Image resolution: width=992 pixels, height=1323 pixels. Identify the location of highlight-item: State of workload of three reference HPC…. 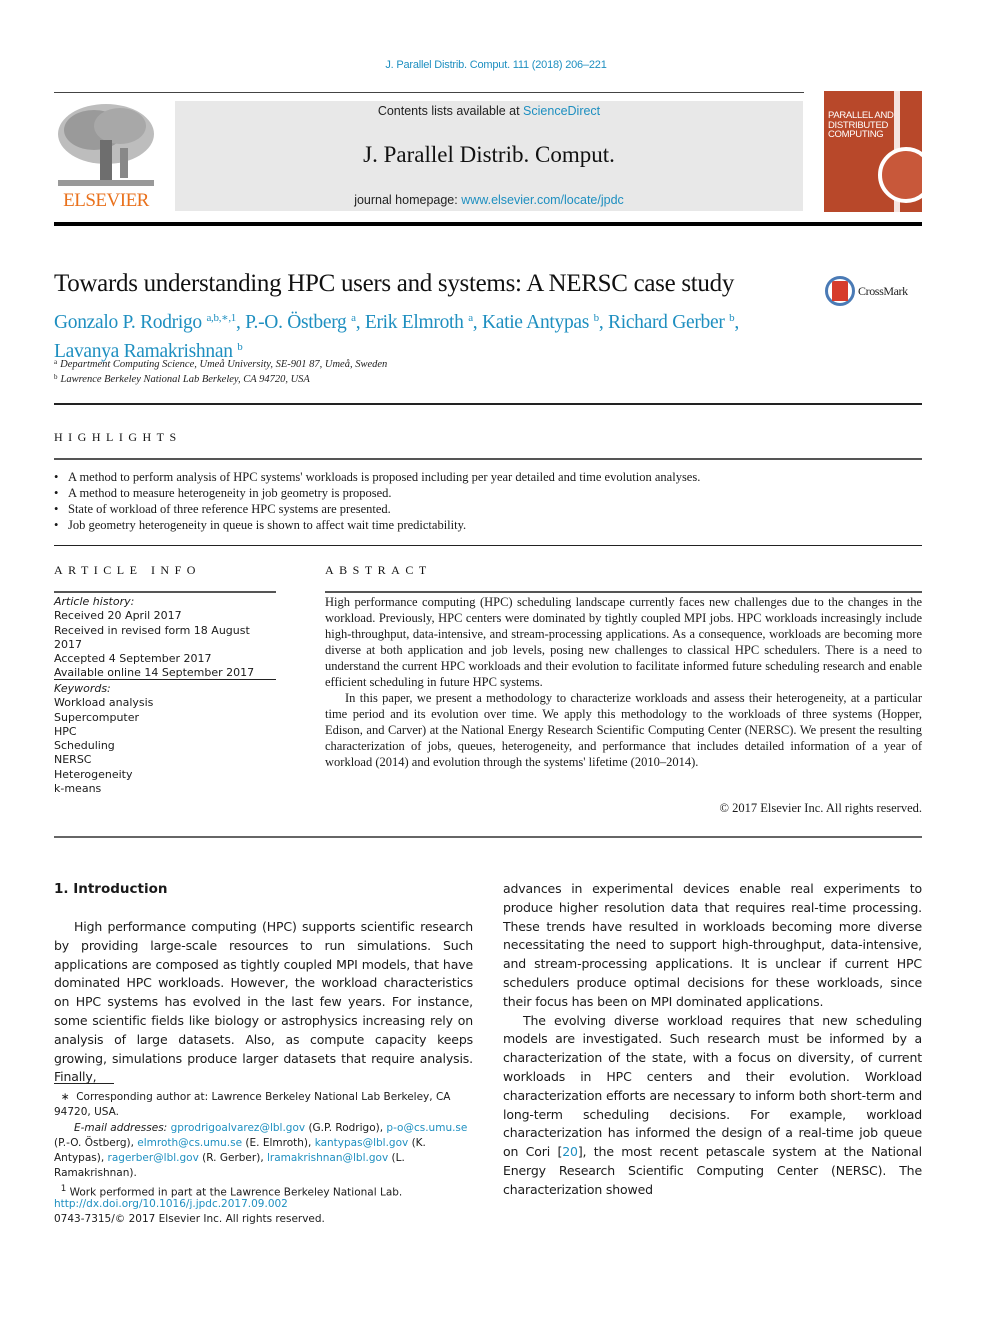
(488, 509).